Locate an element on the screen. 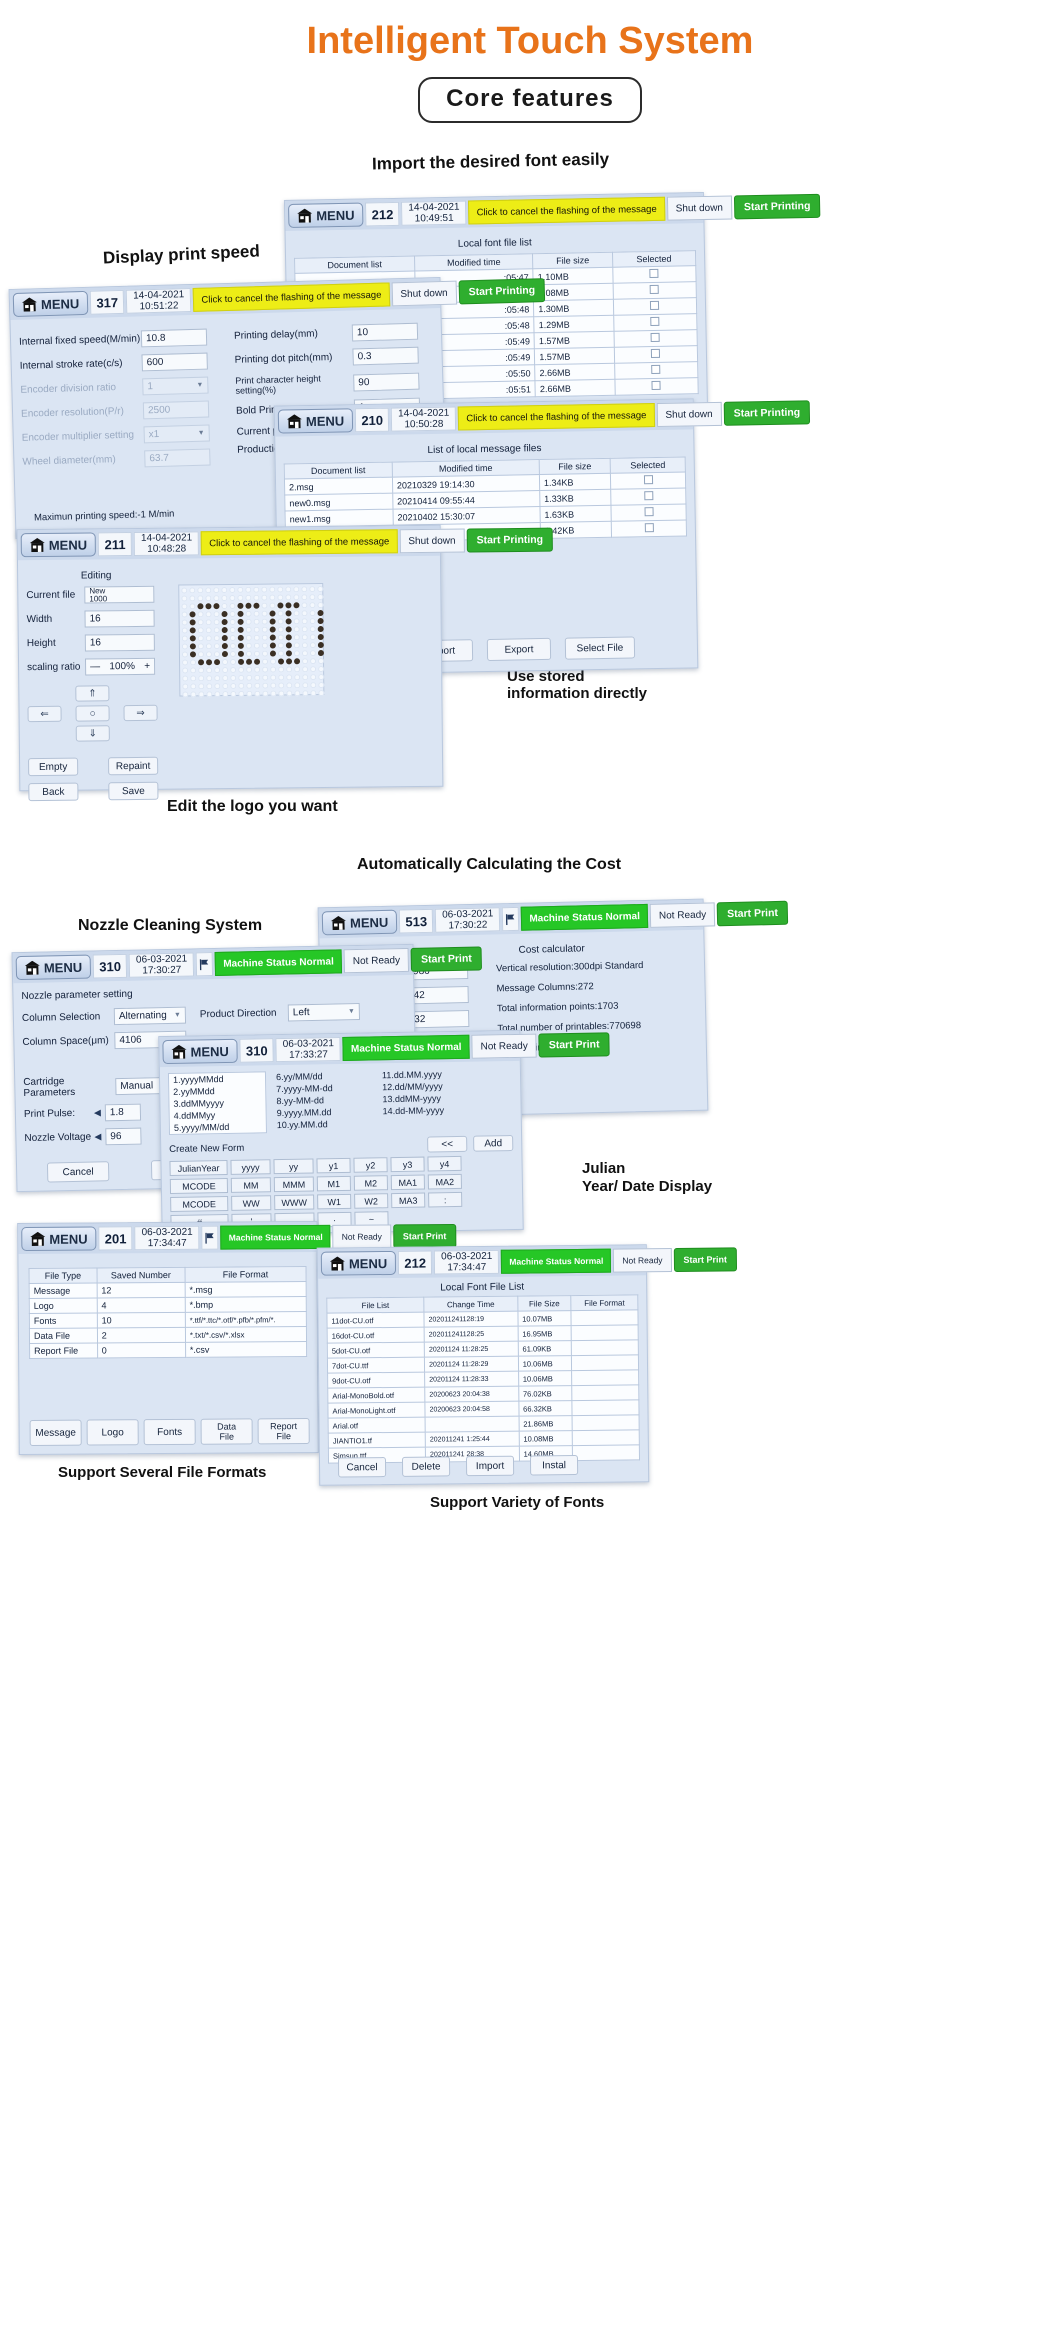  save-button: Save is located at coordinates (133, 791).